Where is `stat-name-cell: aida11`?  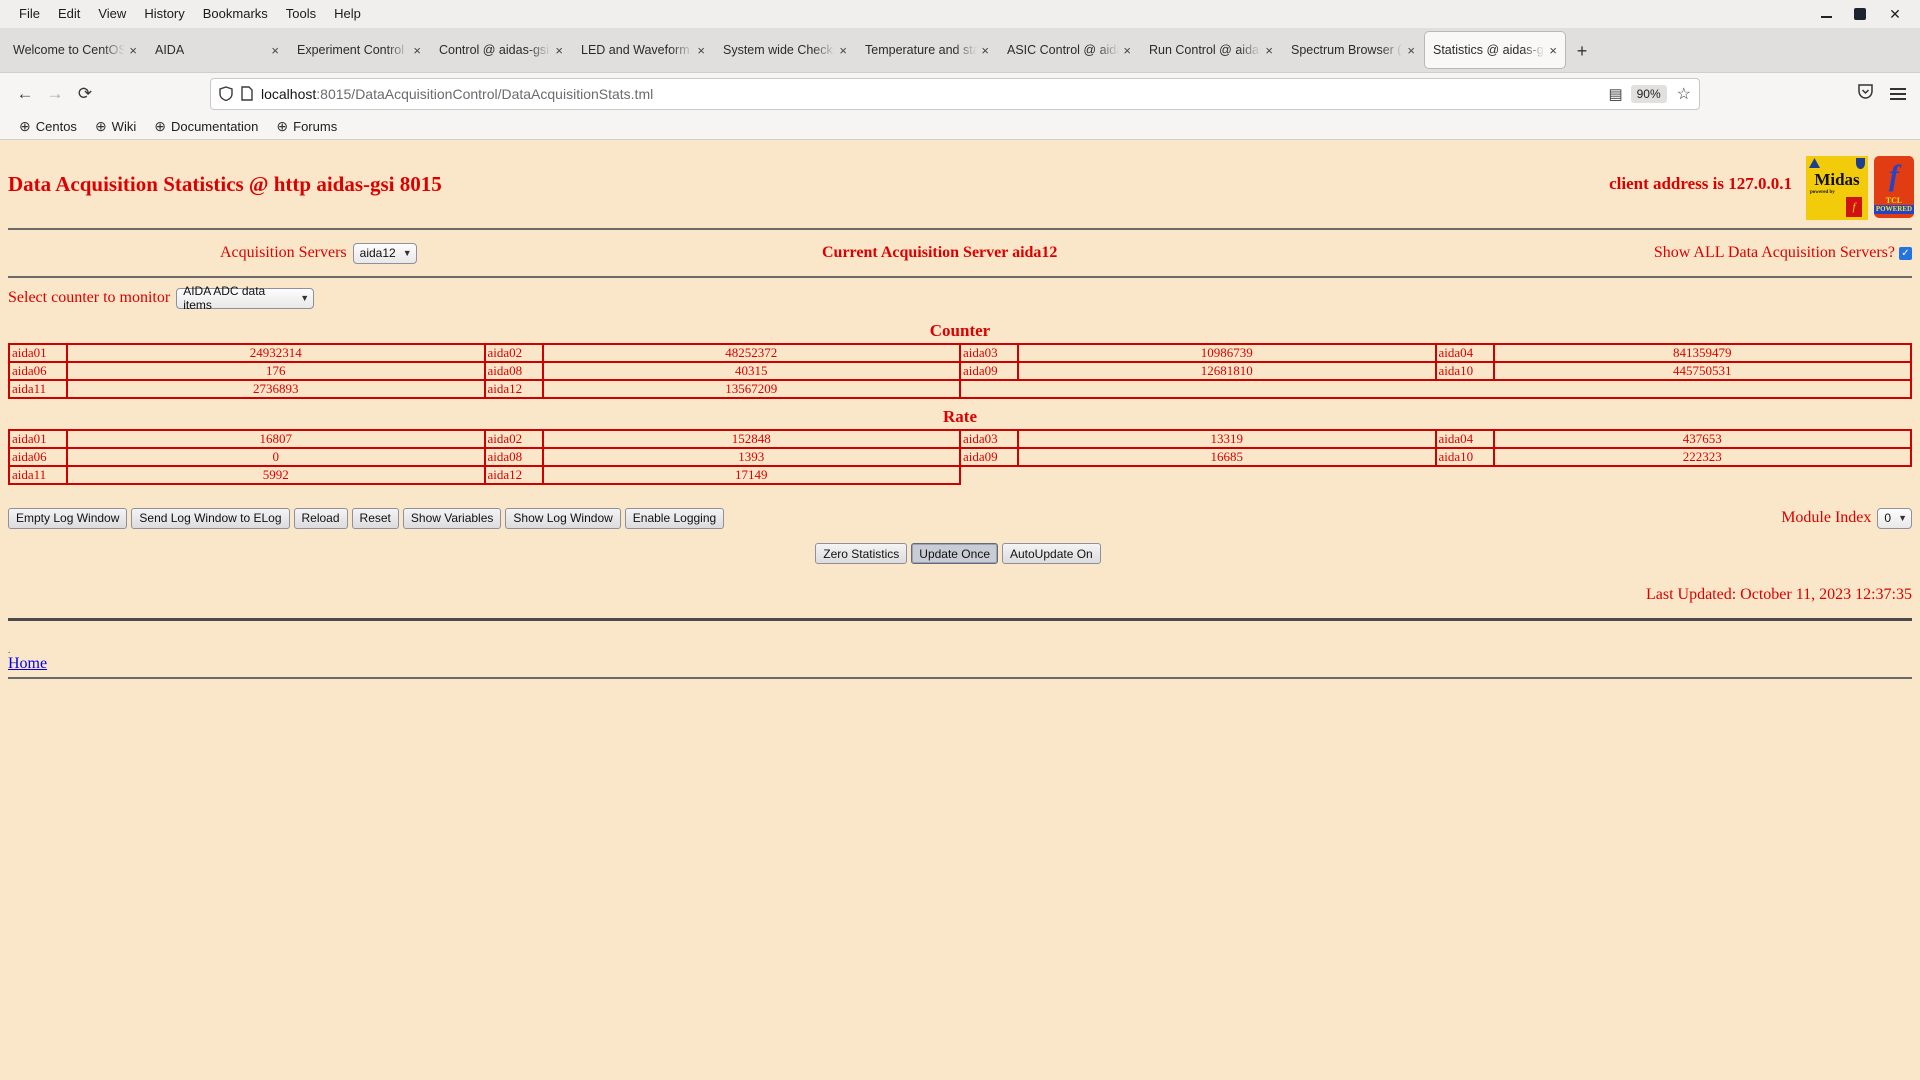 stat-name-cell: aida11 is located at coordinates (38, 475).